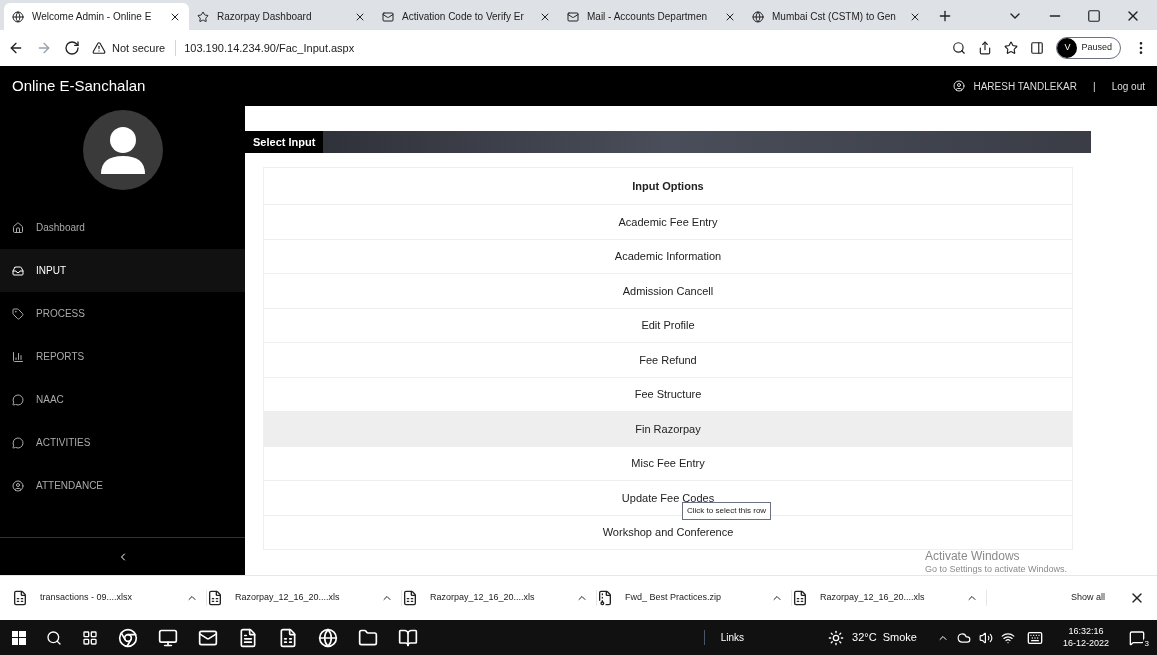 Image resolution: width=1157 pixels, height=655 pixels. What do you see at coordinates (18, 227) in the screenshot?
I see `home-icon` at bounding box center [18, 227].